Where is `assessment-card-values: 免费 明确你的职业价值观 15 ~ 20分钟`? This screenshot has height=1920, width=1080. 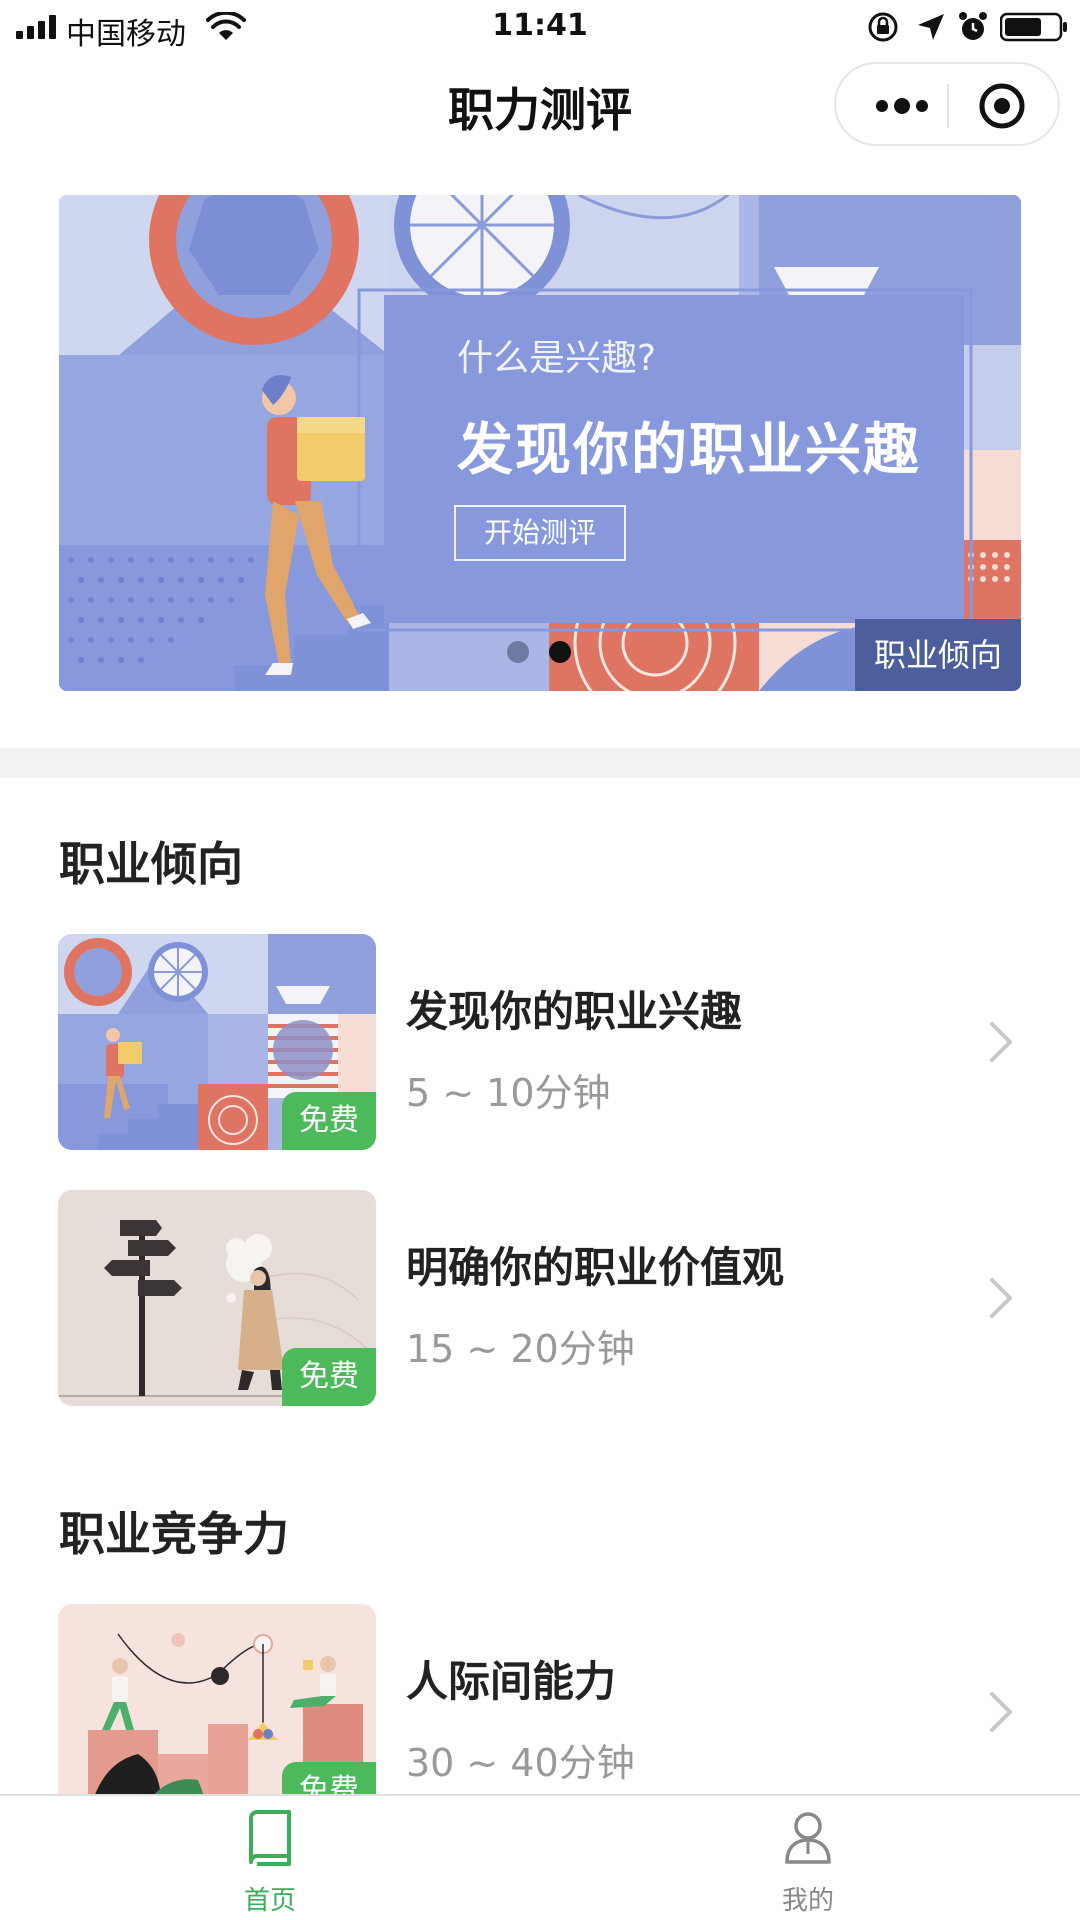
assessment-card-values: 免费 明确你的职业价值观 15 ~ 20分钟 is located at coordinates (539, 1298).